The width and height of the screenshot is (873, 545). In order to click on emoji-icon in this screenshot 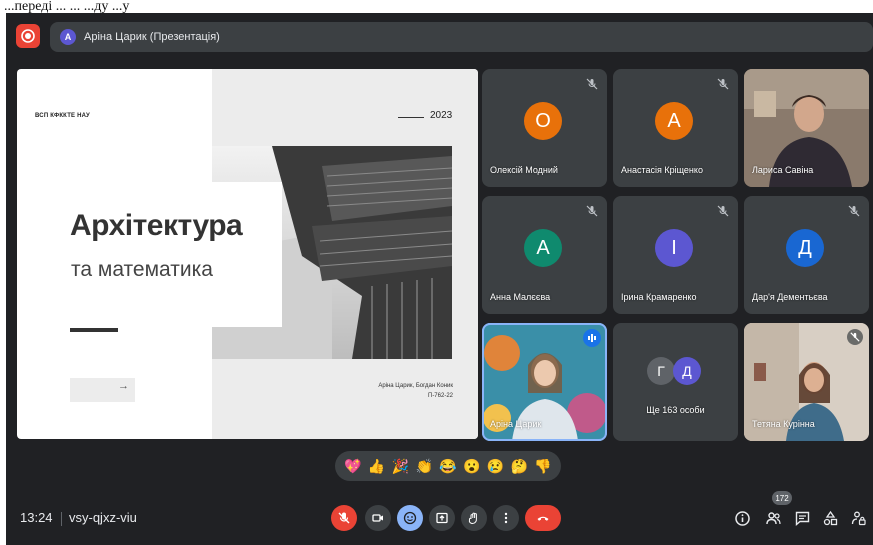, I will do `click(410, 518)`.